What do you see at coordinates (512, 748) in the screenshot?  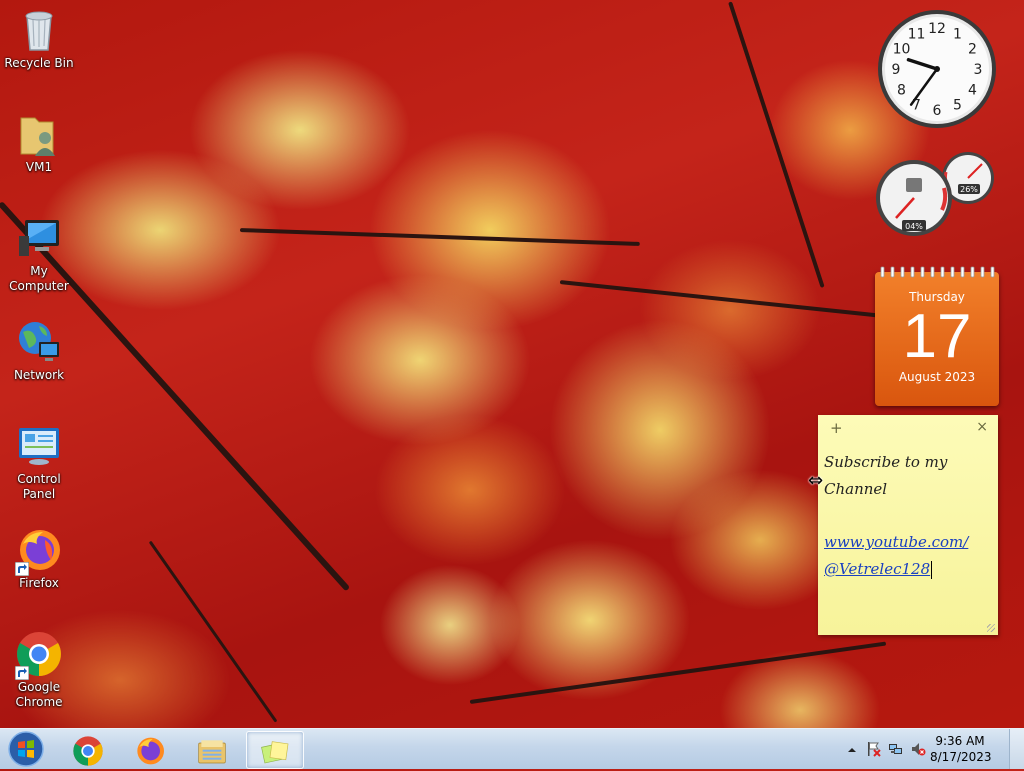 I see `taskbar: 9:36 AM 8/17/2023` at bounding box center [512, 748].